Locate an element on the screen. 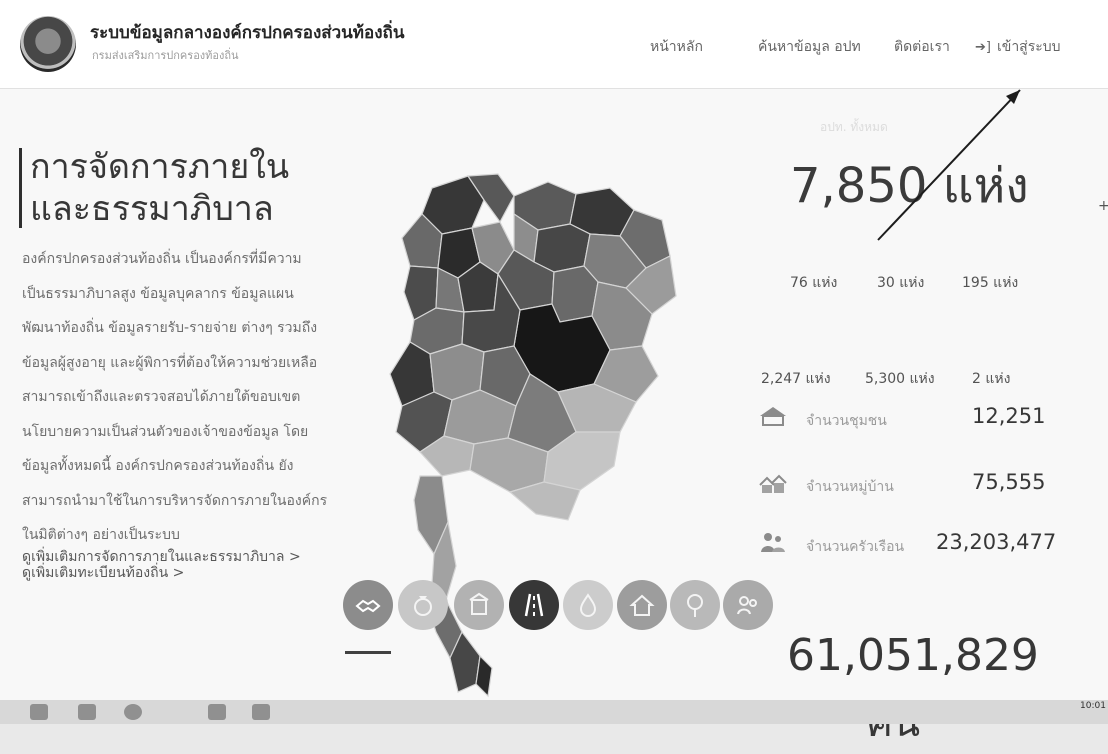  taskbar-clock: 10:01 is located at coordinates (1093, 706).